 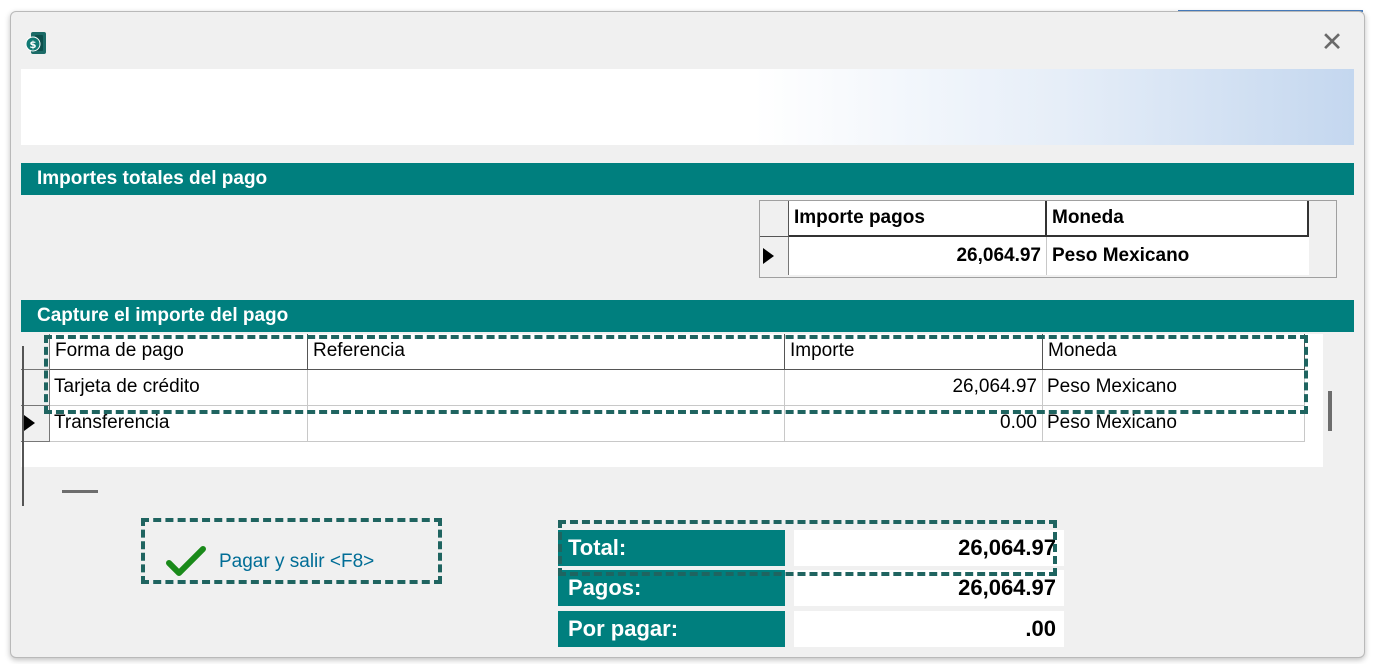 What do you see at coordinates (179, 388) in the screenshot?
I see `cell-forma-de-pago: Tarjeta de crédito` at bounding box center [179, 388].